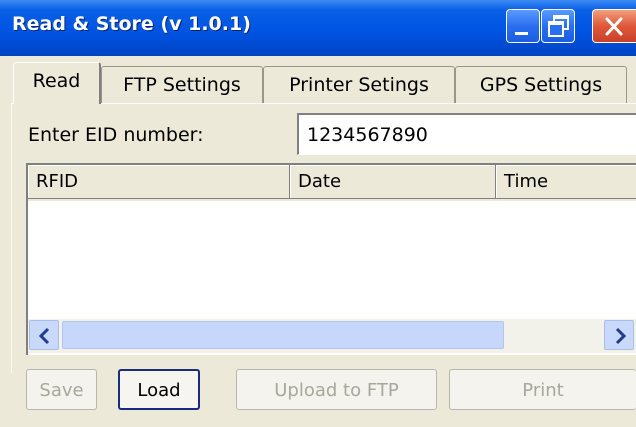  I want to click on horizontal-scrollbar, so click(332, 336).